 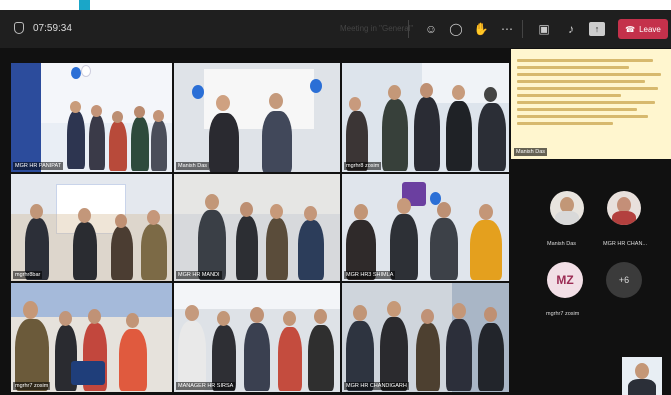 What do you see at coordinates (257, 337) in the screenshot?
I see `video-tile: MANAGER HR SIRSA` at bounding box center [257, 337].